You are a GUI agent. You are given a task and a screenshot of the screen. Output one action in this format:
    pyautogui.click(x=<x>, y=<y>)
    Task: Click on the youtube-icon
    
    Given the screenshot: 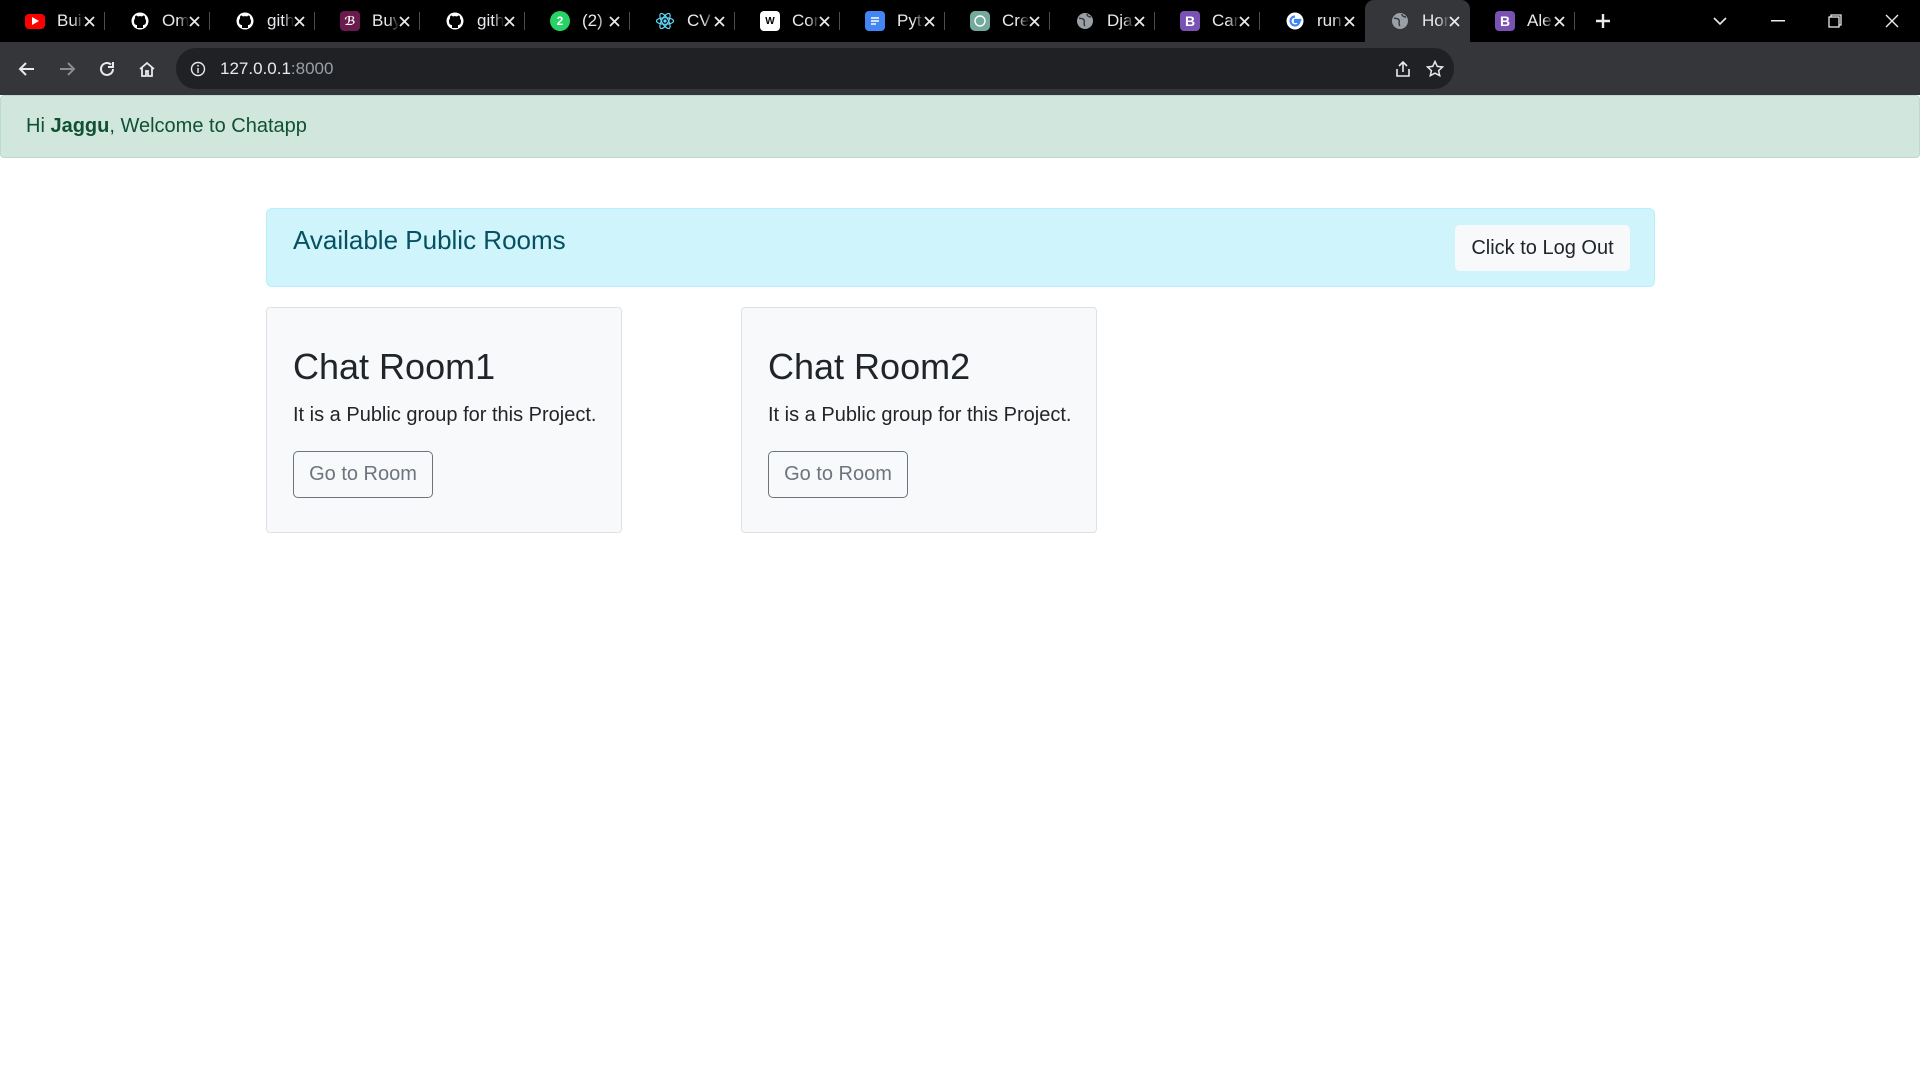 What is the action you would take?
    pyautogui.click(x=35, y=21)
    